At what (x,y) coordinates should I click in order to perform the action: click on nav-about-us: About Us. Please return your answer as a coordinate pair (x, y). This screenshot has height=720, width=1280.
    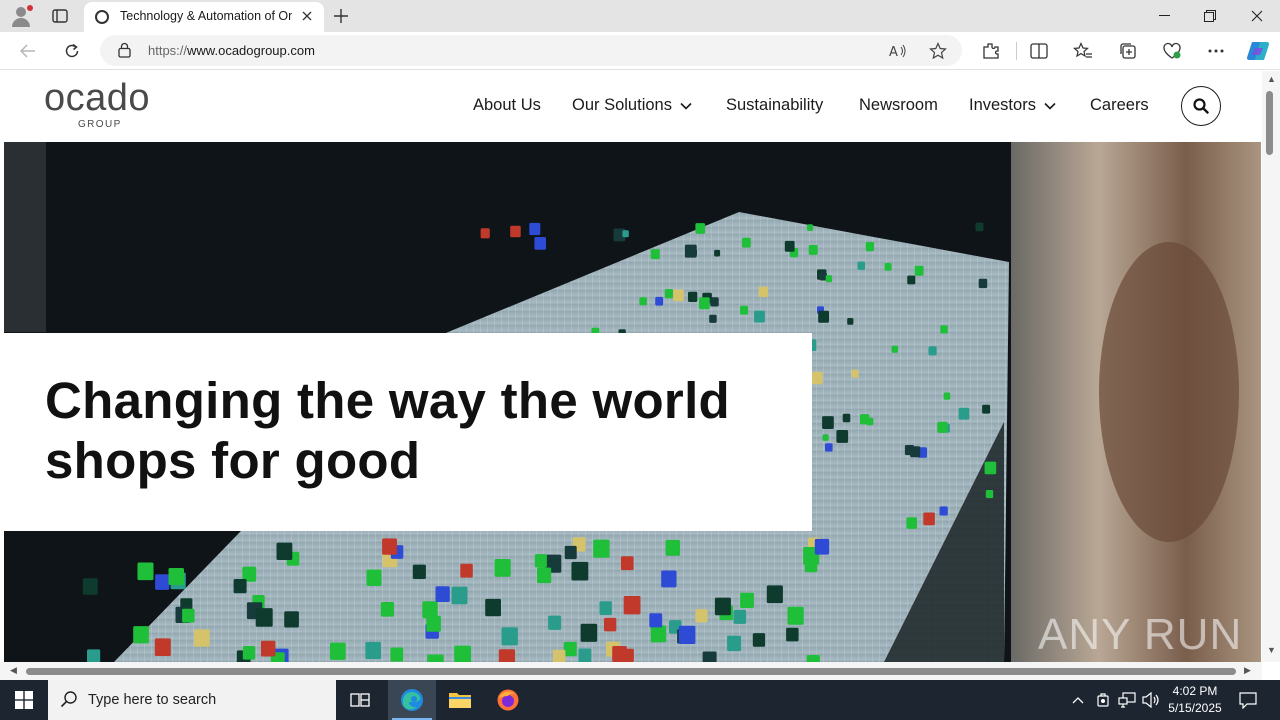
    Looking at the image, I should click on (507, 105).